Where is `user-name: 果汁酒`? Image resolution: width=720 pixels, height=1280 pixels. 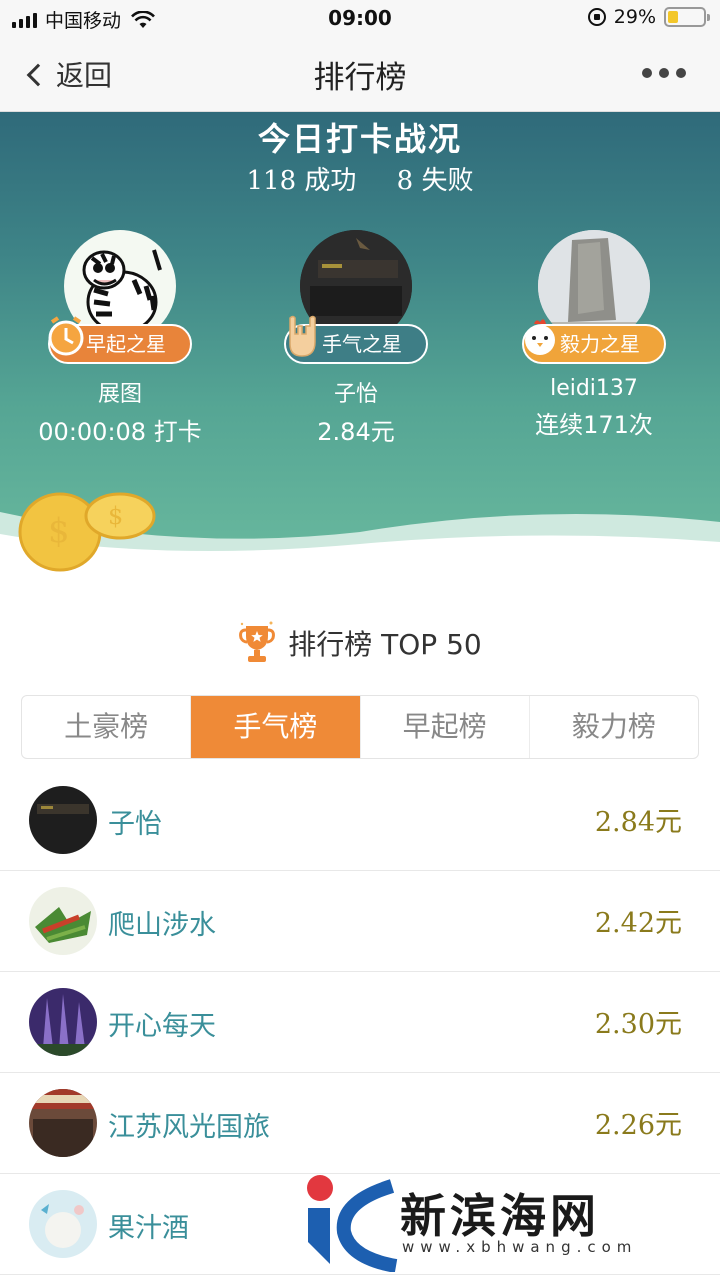 user-name: 果汁酒 is located at coordinates (148, 1228).